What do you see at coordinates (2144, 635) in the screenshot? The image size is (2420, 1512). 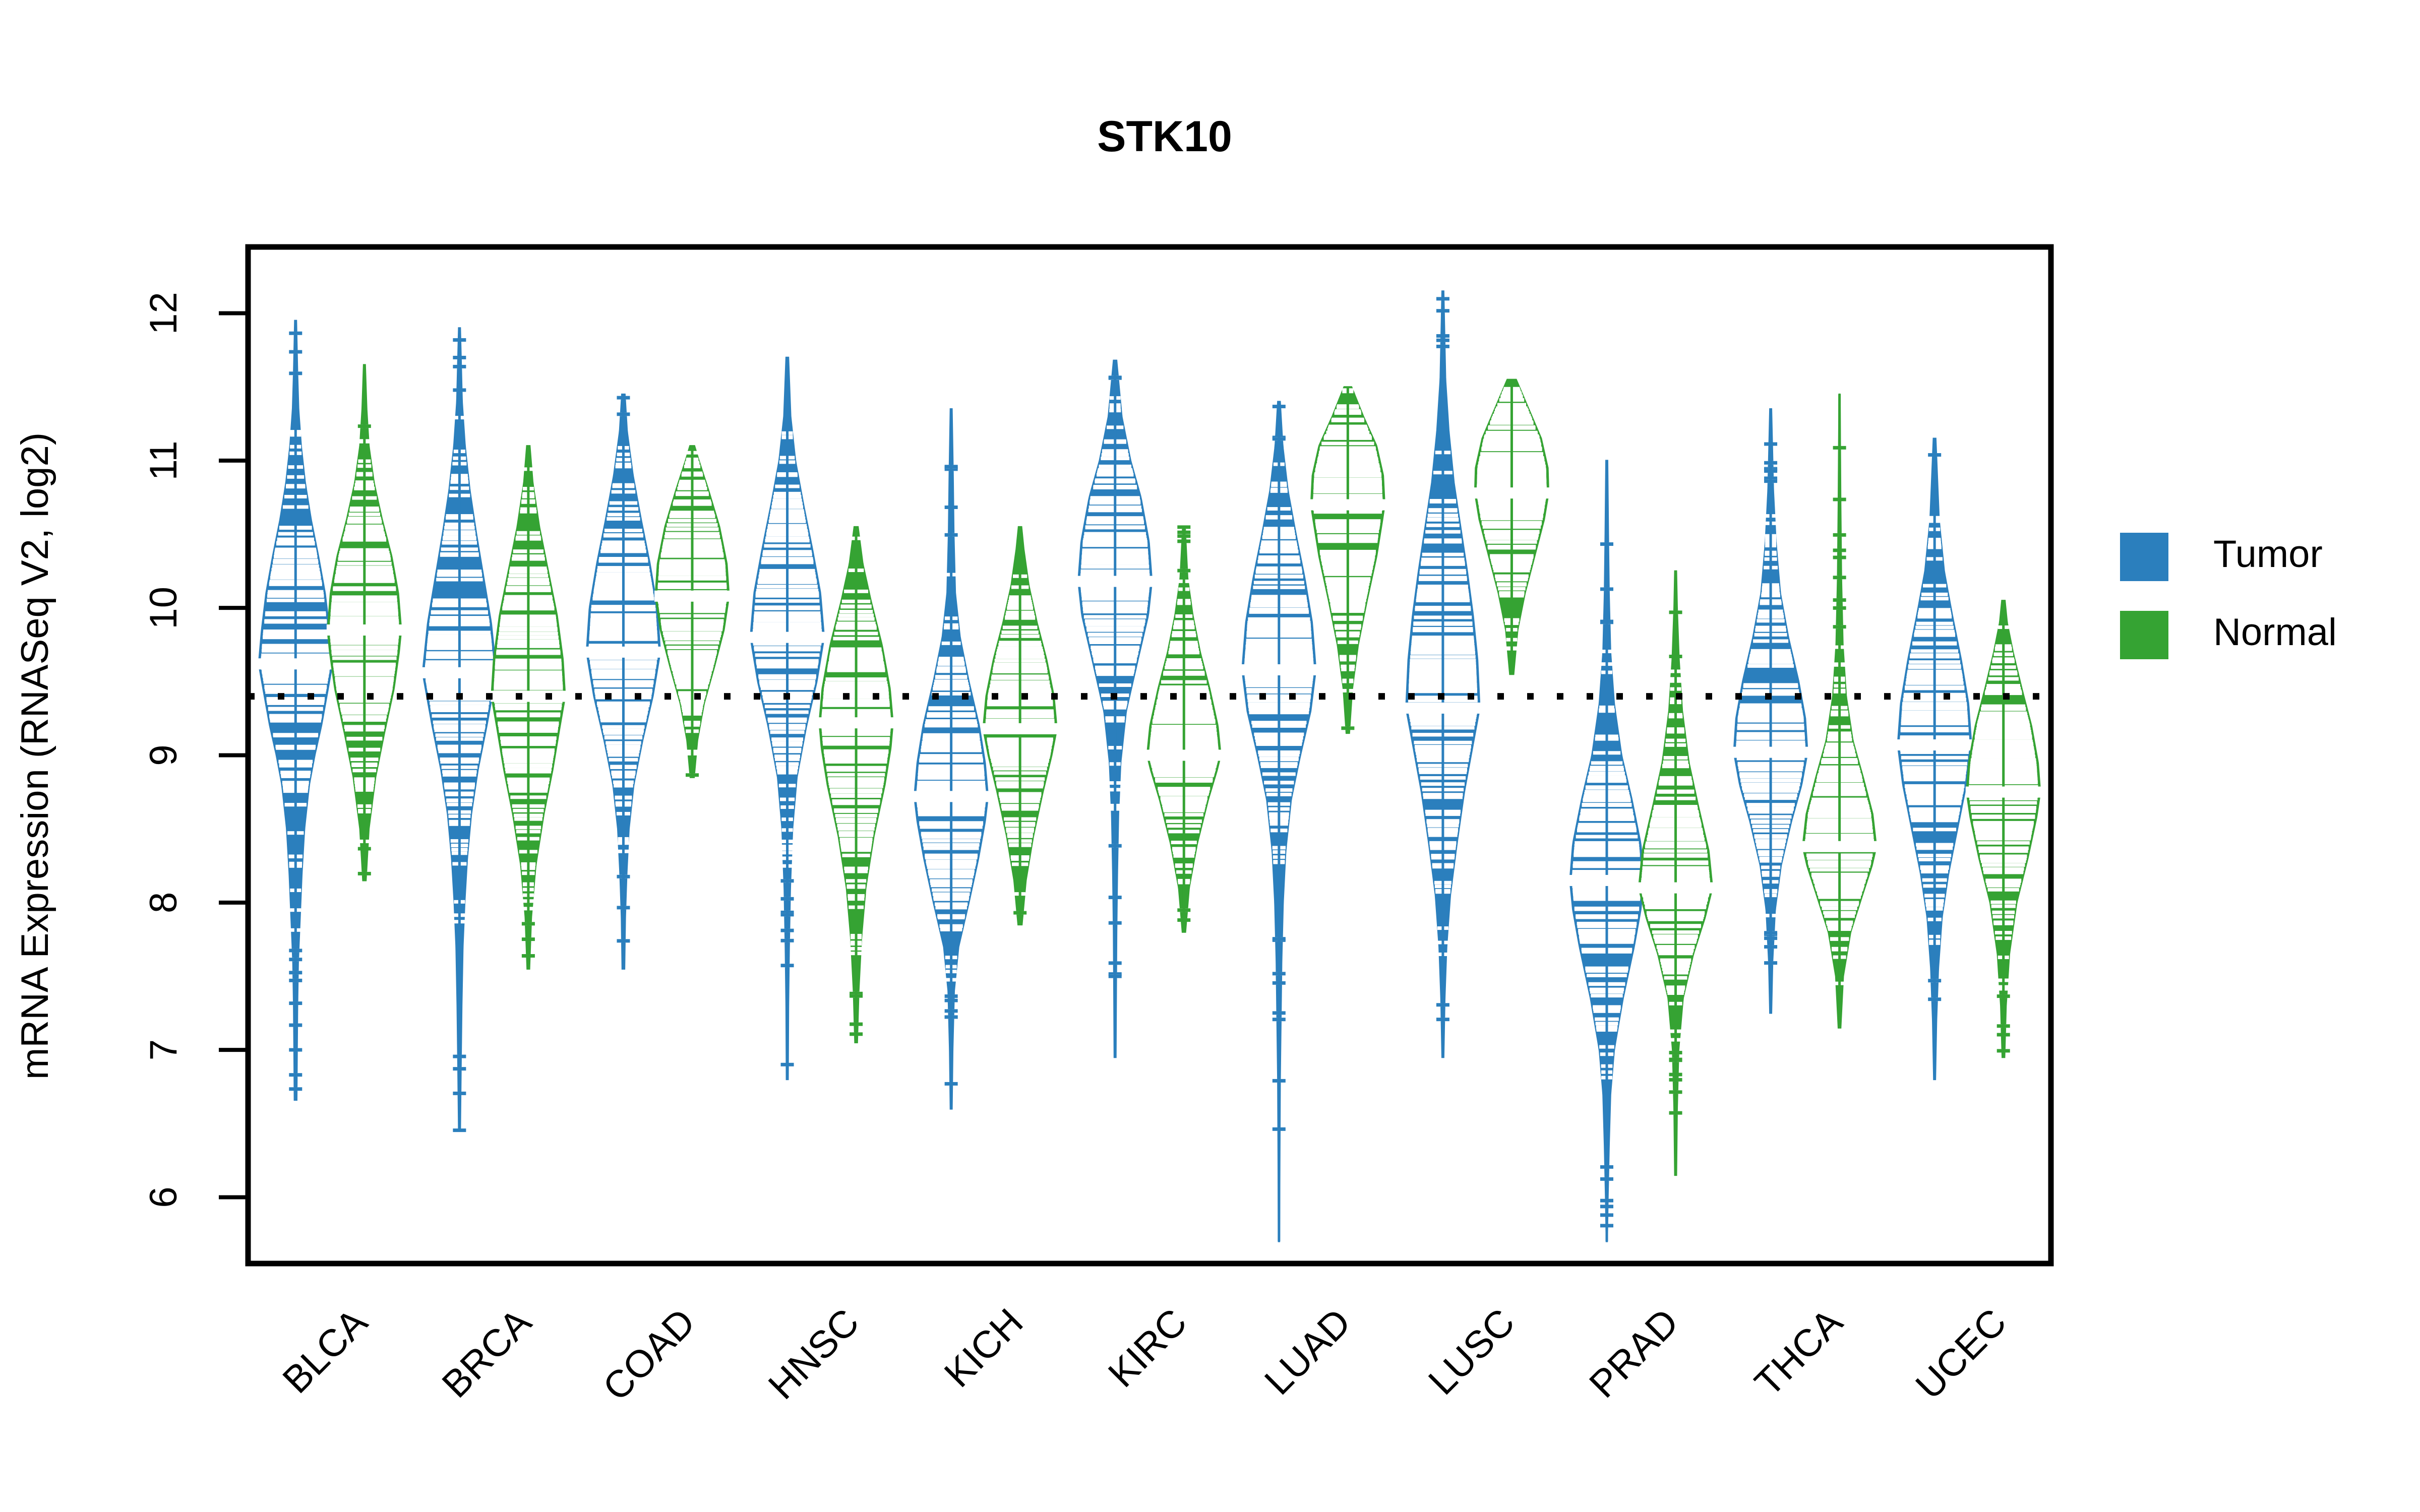 I see `legend-swatch-normal` at bounding box center [2144, 635].